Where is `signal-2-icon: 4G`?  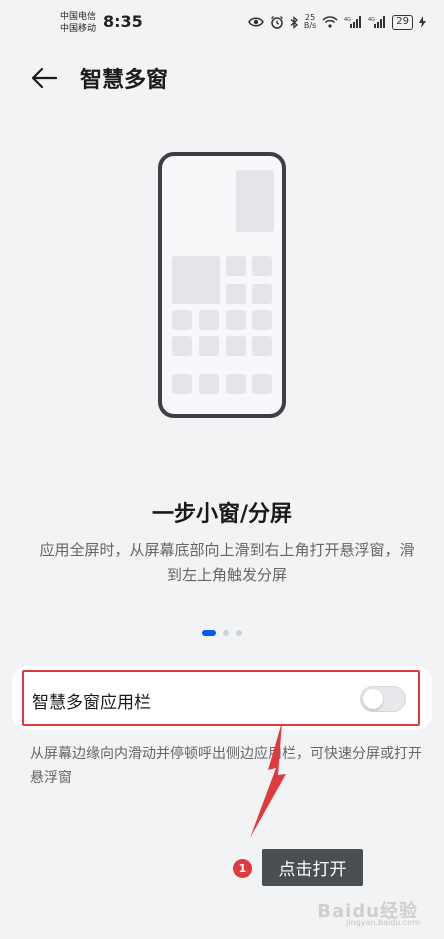
signal-2-icon: 4G is located at coordinates (377, 22).